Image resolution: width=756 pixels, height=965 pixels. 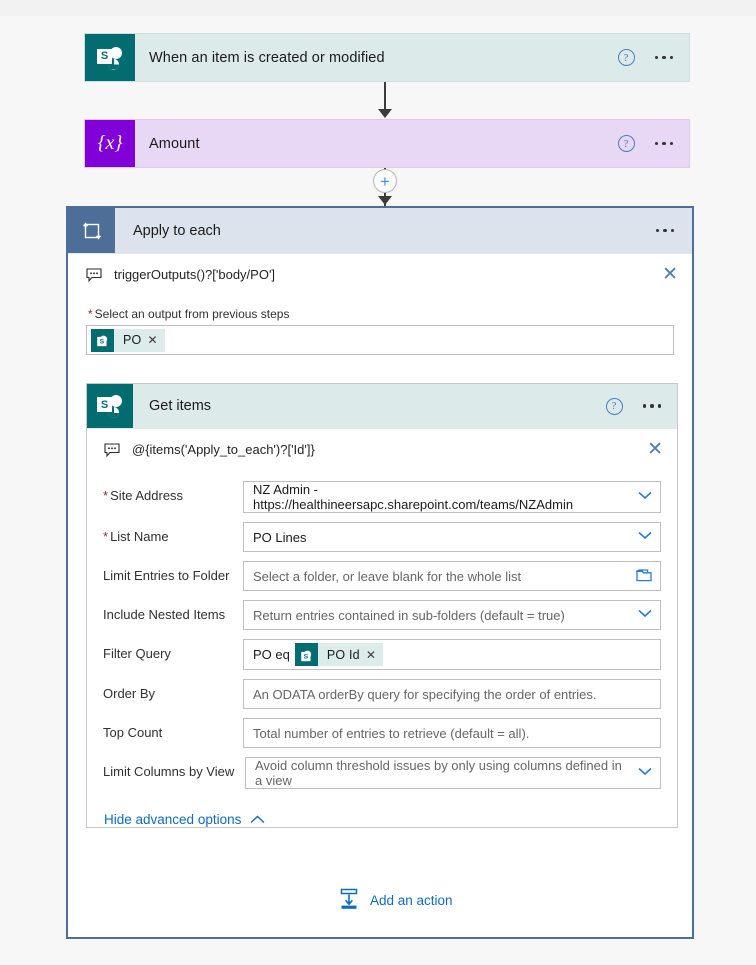 I want to click on add-an-action-button: Add an action, so click(x=395, y=900).